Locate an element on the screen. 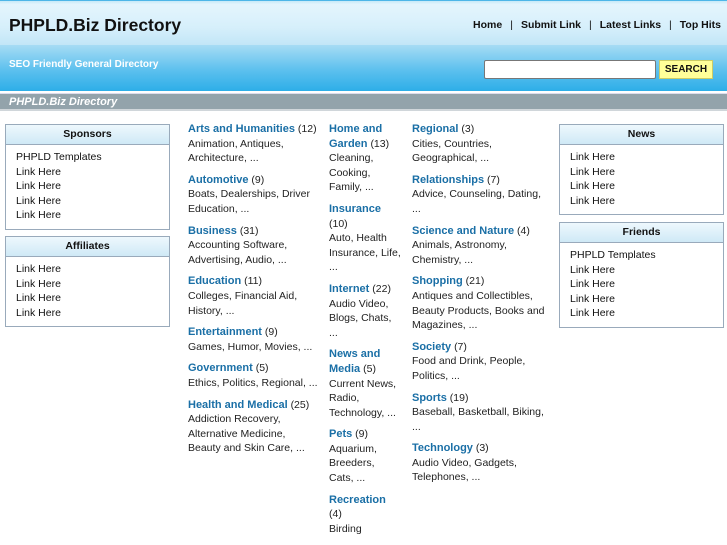  category-link: Education is located at coordinates (214, 281).